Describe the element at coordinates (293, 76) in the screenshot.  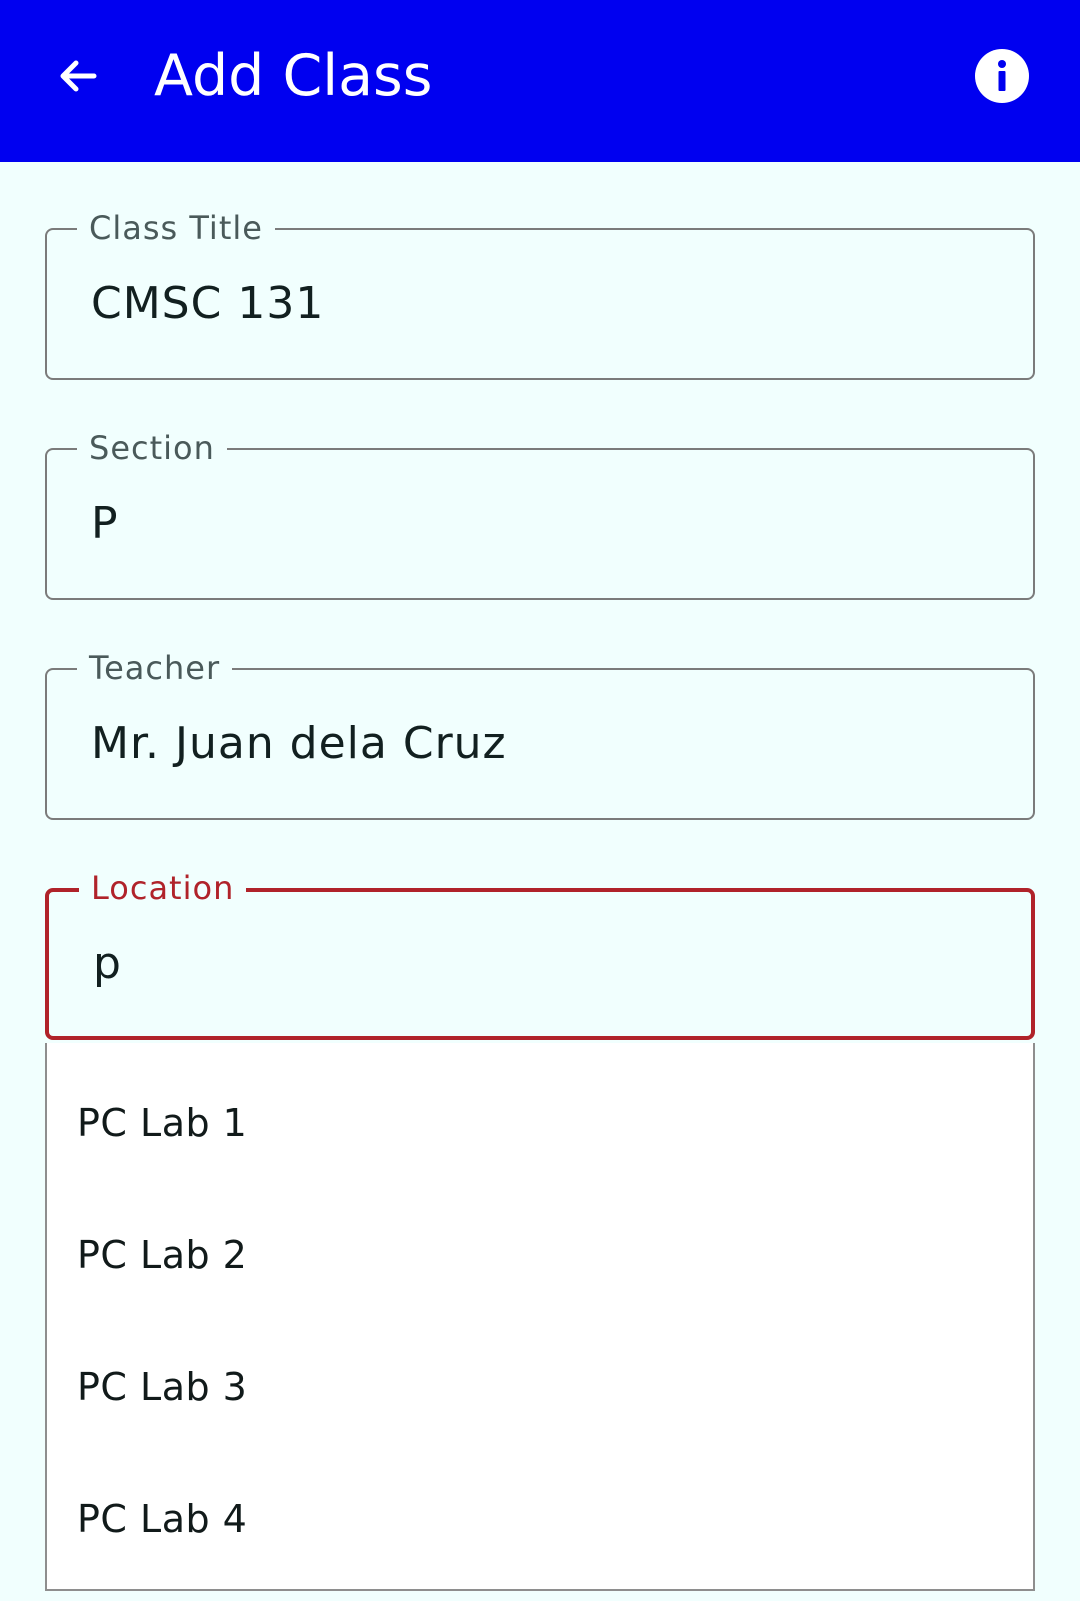
I see `page-title: Add Class` at that location.